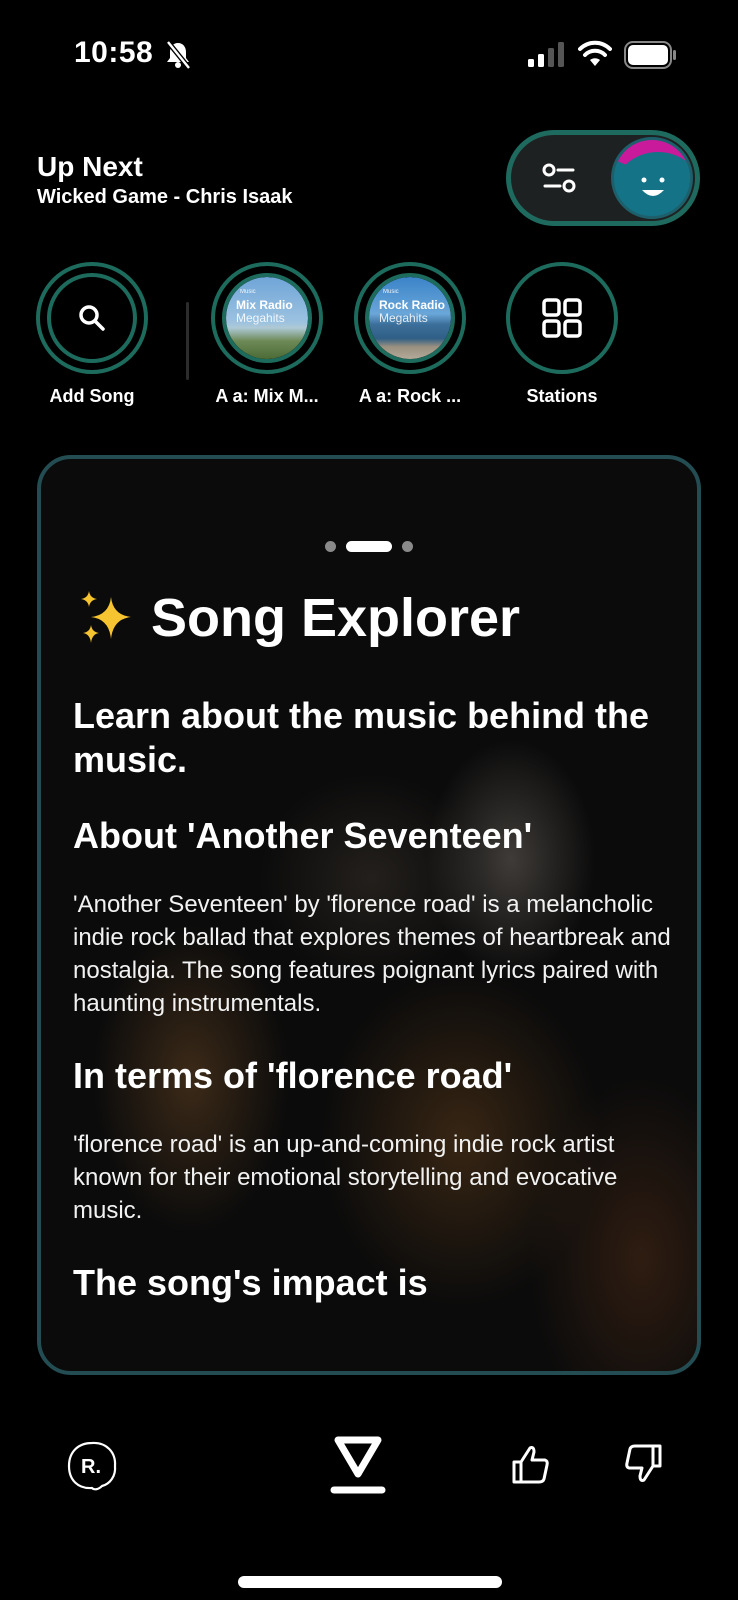  I want to click on r-badge-icon: R., so click(92, 1466).